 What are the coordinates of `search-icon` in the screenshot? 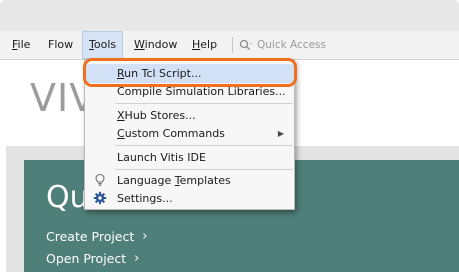 It's located at (245, 44).